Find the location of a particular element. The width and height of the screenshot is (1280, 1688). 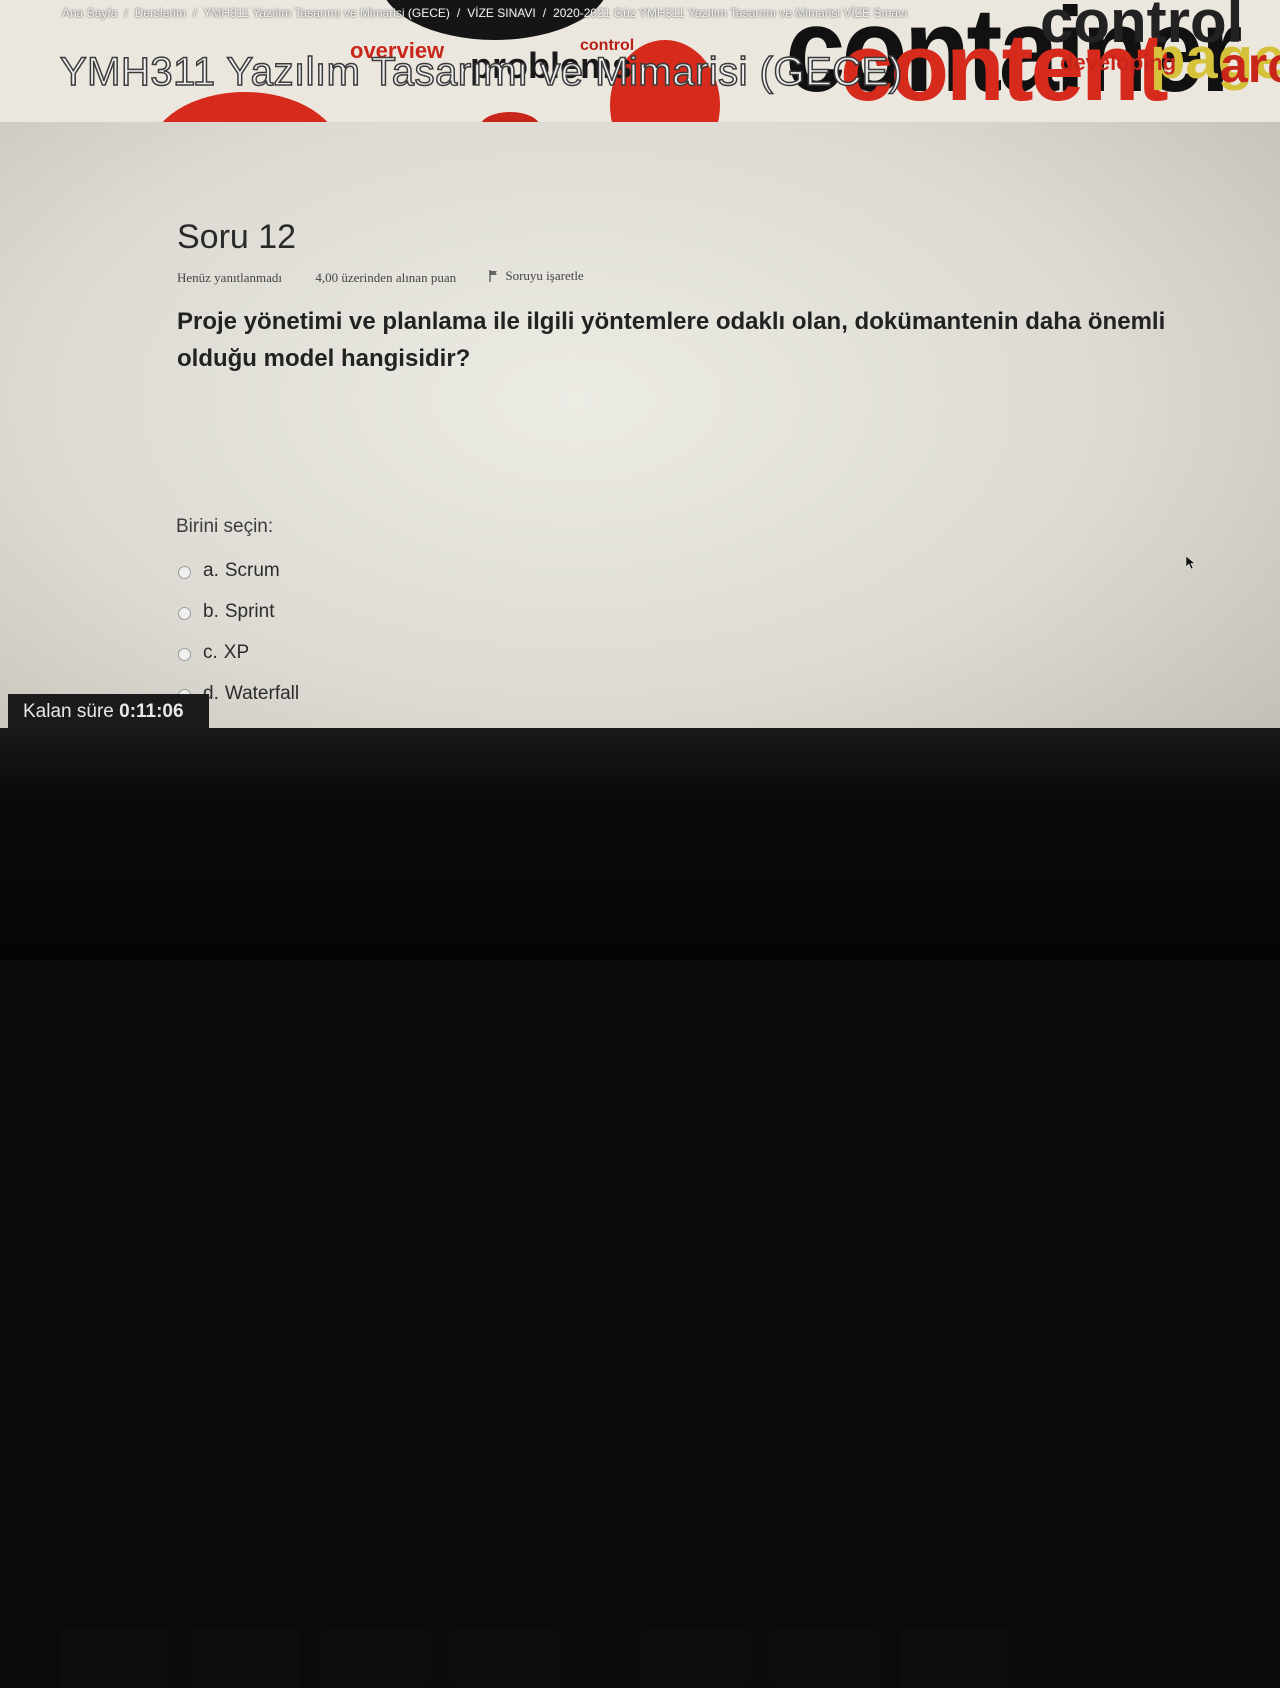

answer-option-c: c. XP is located at coordinates (238, 652).